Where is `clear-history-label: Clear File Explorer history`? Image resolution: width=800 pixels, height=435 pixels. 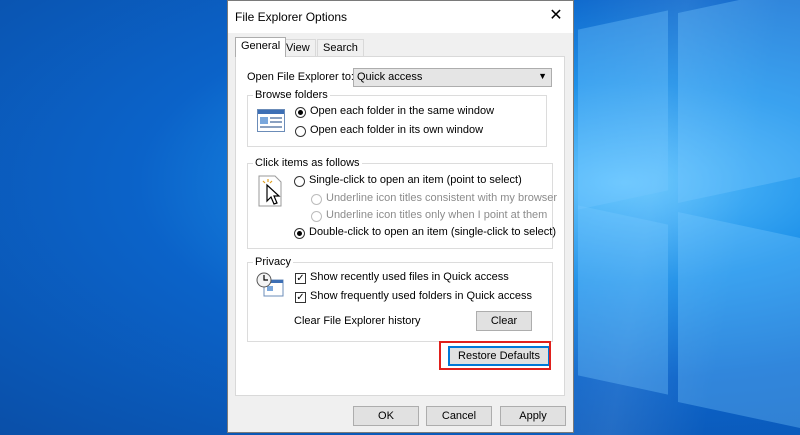 clear-history-label: Clear File Explorer history is located at coordinates (357, 321).